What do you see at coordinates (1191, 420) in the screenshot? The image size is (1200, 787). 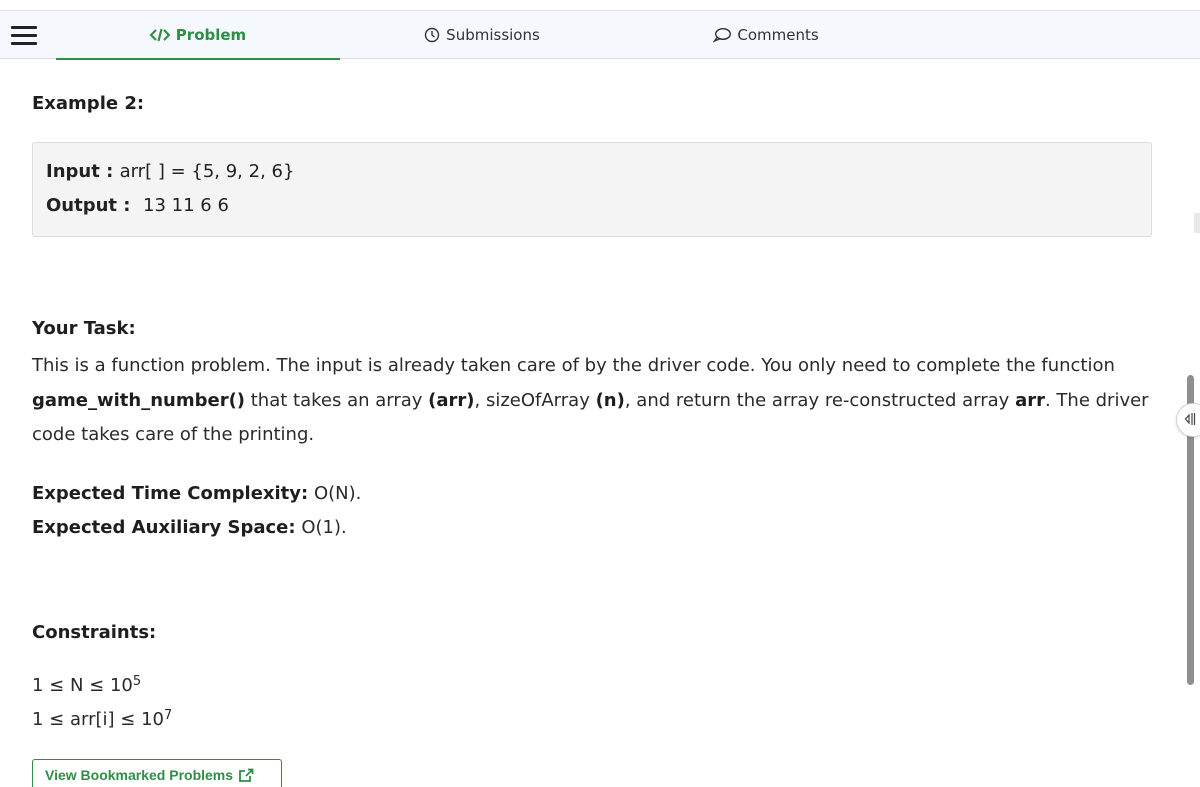 I see `resize-arrows-icon` at bounding box center [1191, 420].